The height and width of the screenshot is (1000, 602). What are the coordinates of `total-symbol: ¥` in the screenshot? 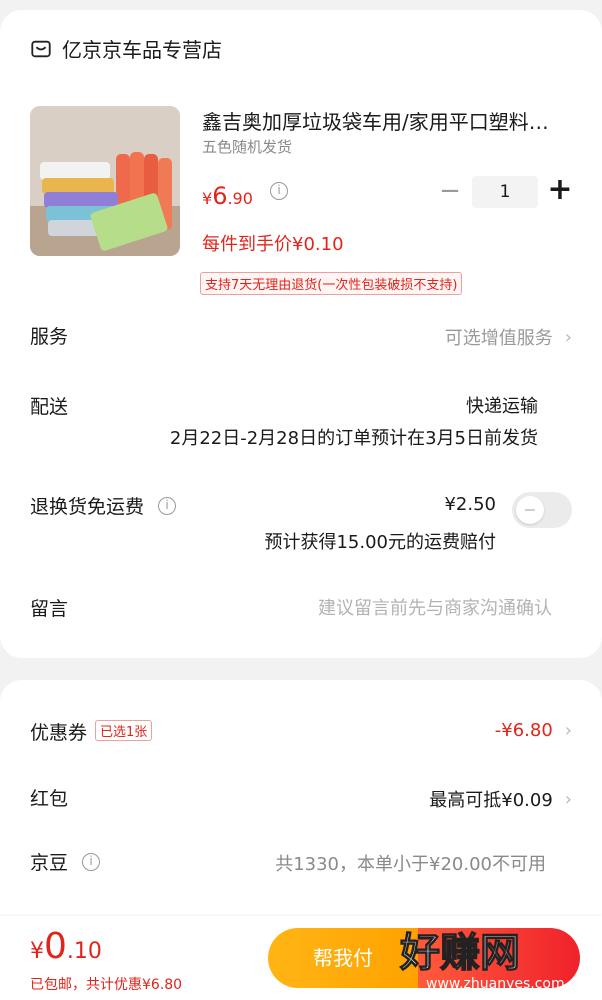 It's located at (37, 951).